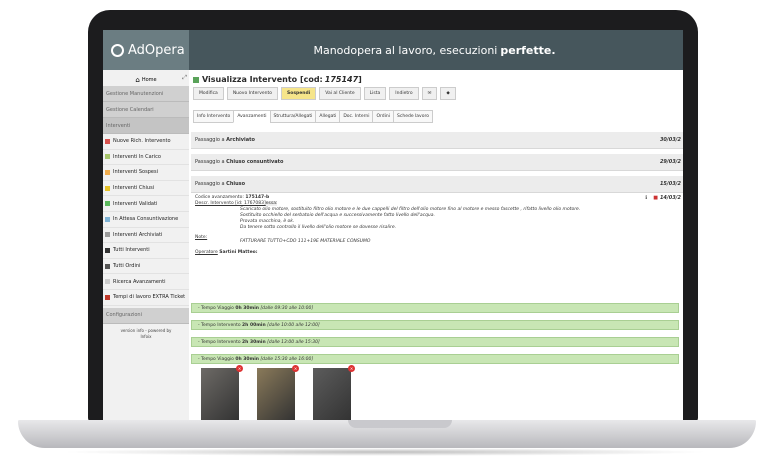 The height and width of the screenshot is (461, 768). Describe the element at coordinates (655, 198) in the screenshot. I see `pdf-icon: ■` at that location.